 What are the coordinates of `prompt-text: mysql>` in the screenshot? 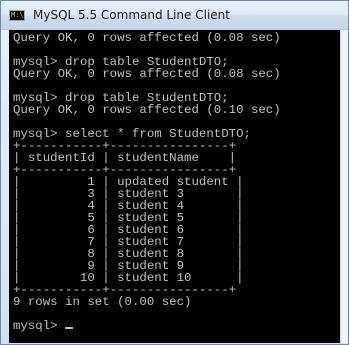 It's located at (39, 326).